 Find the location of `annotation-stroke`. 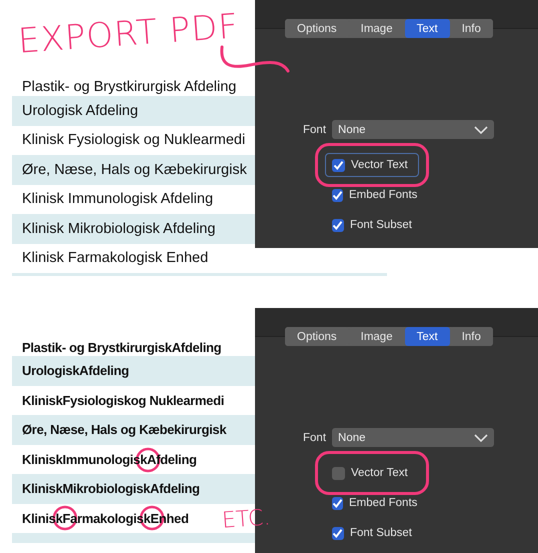

annotation-stroke is located at coordinates (255, 60).